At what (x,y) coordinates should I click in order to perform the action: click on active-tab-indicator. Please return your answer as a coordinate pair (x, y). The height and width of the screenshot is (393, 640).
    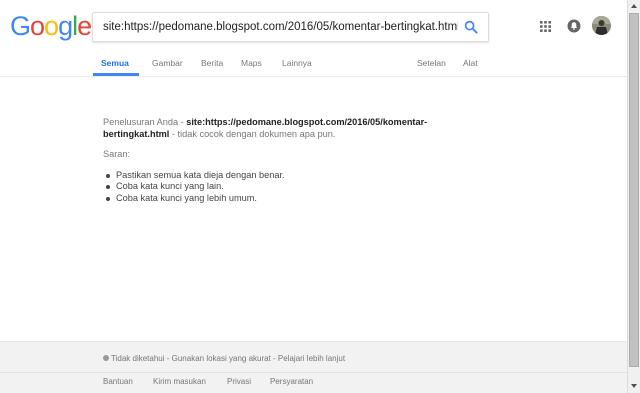
    Looking at the image, I should click on (116, 74).